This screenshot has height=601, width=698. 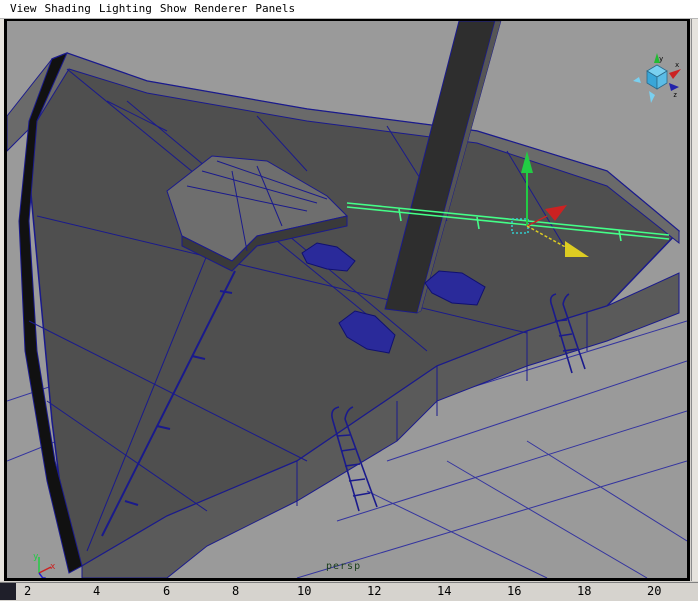 I want to click on ruler-tick: 8, so click(x=236, y=591).